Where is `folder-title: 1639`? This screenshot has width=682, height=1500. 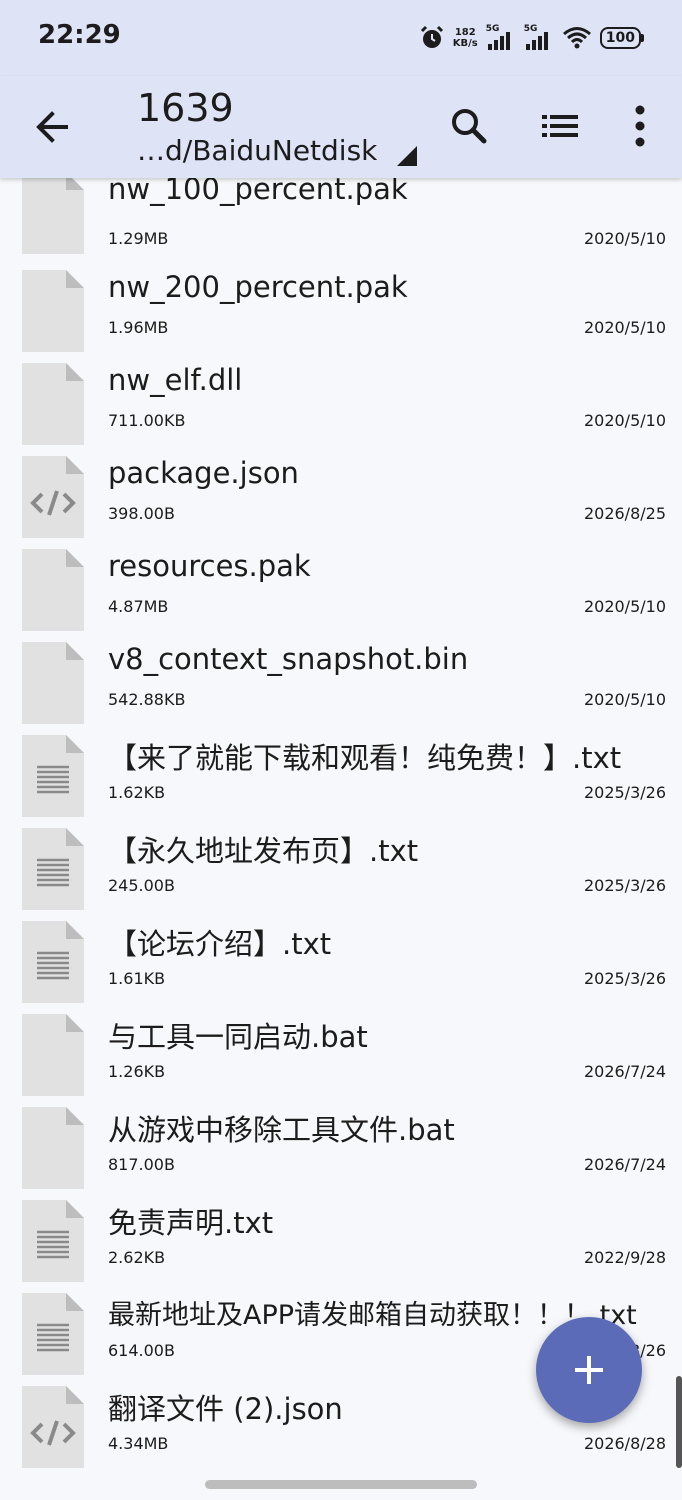
folder-title: 1639 is located at coordinates (185, 108).